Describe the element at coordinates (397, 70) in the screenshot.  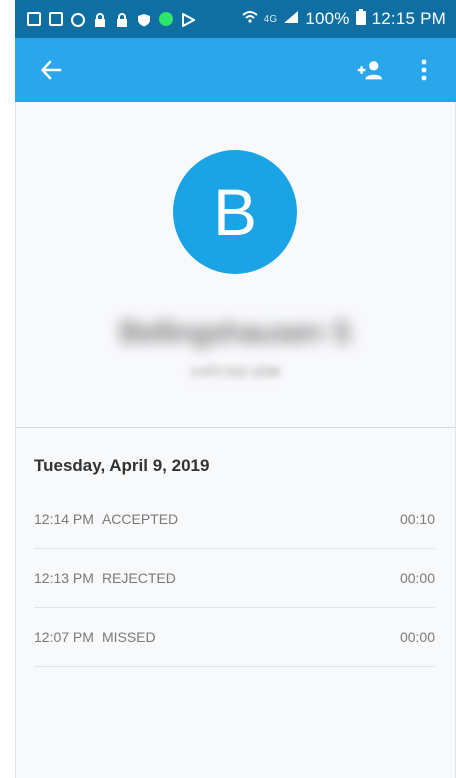
I see `toolbar-actions` at that location.